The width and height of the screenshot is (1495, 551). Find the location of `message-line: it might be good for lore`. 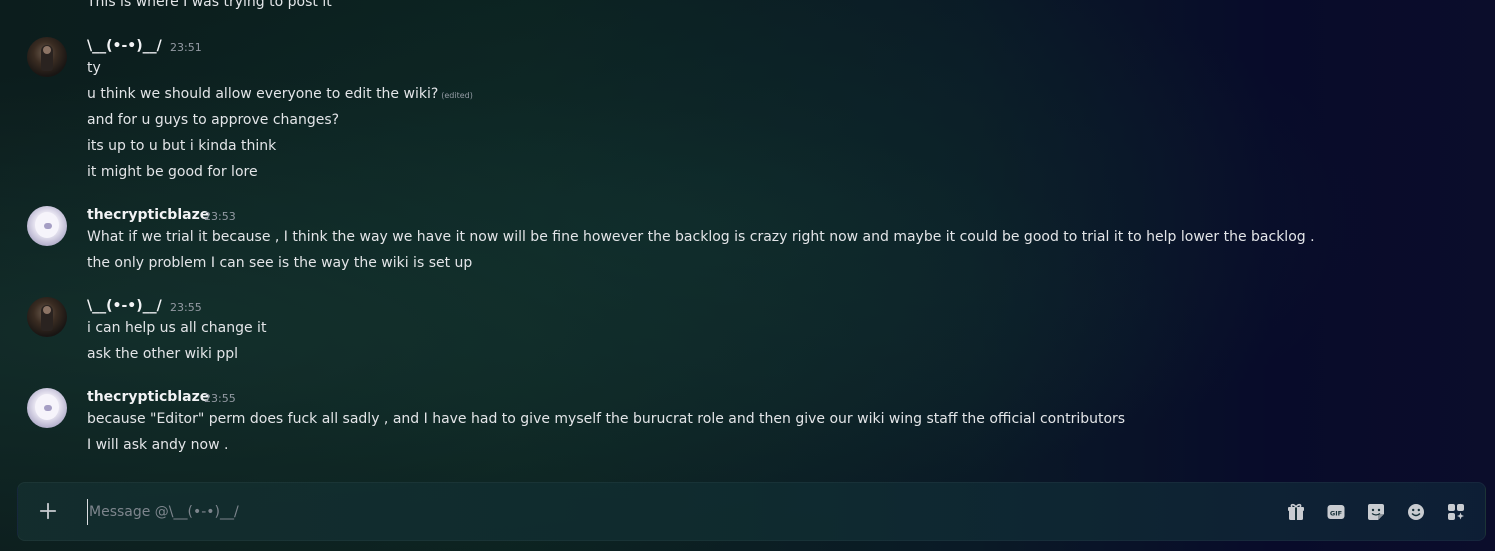

message-line: it might be good for lore is located at coordinates (172, 172).